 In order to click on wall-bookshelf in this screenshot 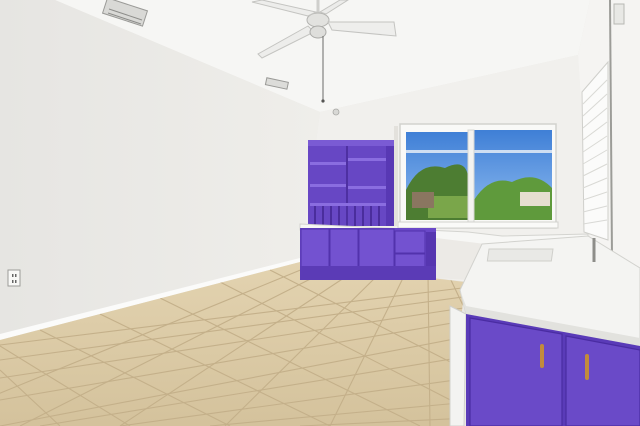, I will do `click(353, 176)`.